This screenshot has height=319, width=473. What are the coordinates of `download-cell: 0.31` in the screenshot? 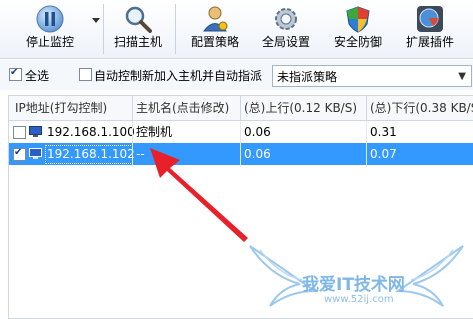 It's located at (383, 132).